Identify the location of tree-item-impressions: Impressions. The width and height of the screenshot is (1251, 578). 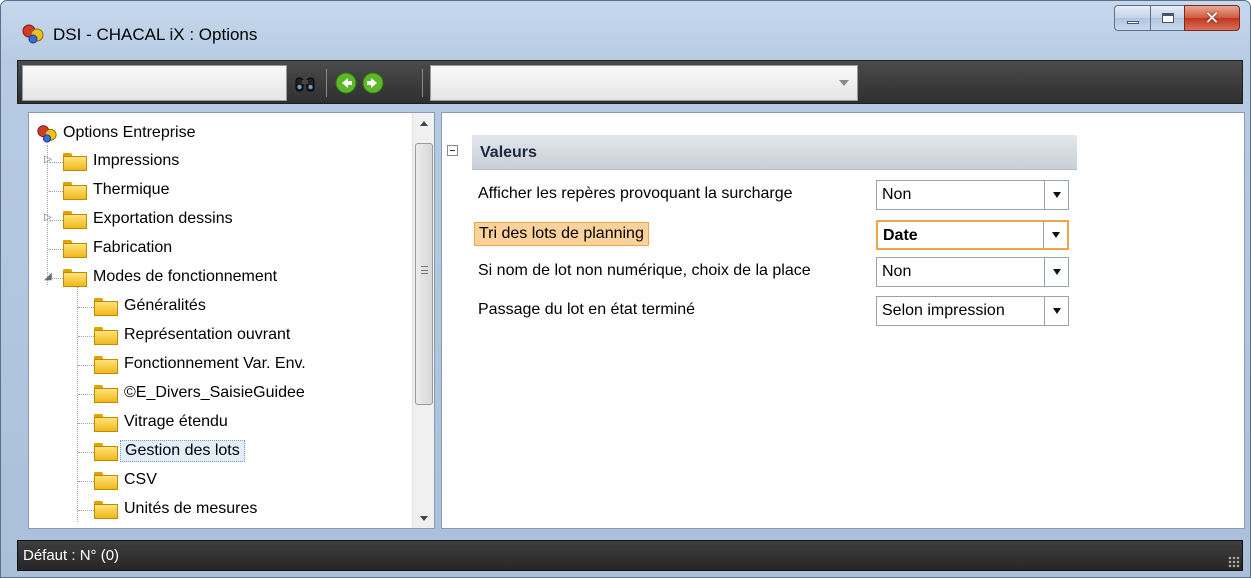
(123, 161).